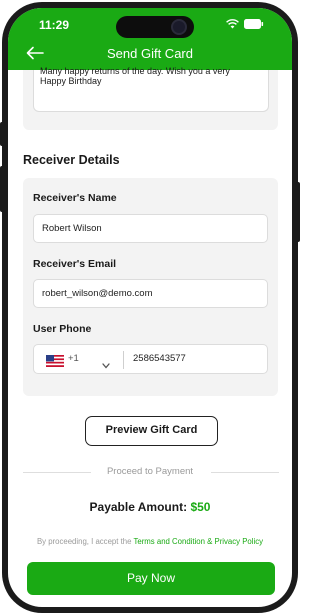 The width and height of the screenshot is (320, 615). I want to click on user-phone-label: User Phone, so click(62, 329).